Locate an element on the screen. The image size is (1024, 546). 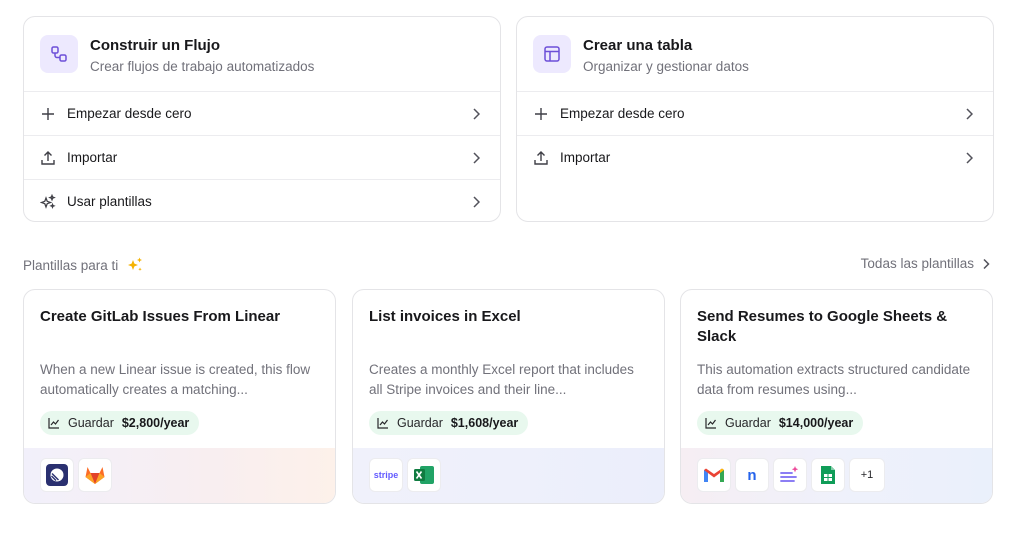
flow-use-templates-label: Usar plantillas is located at coordinates (109, 201).